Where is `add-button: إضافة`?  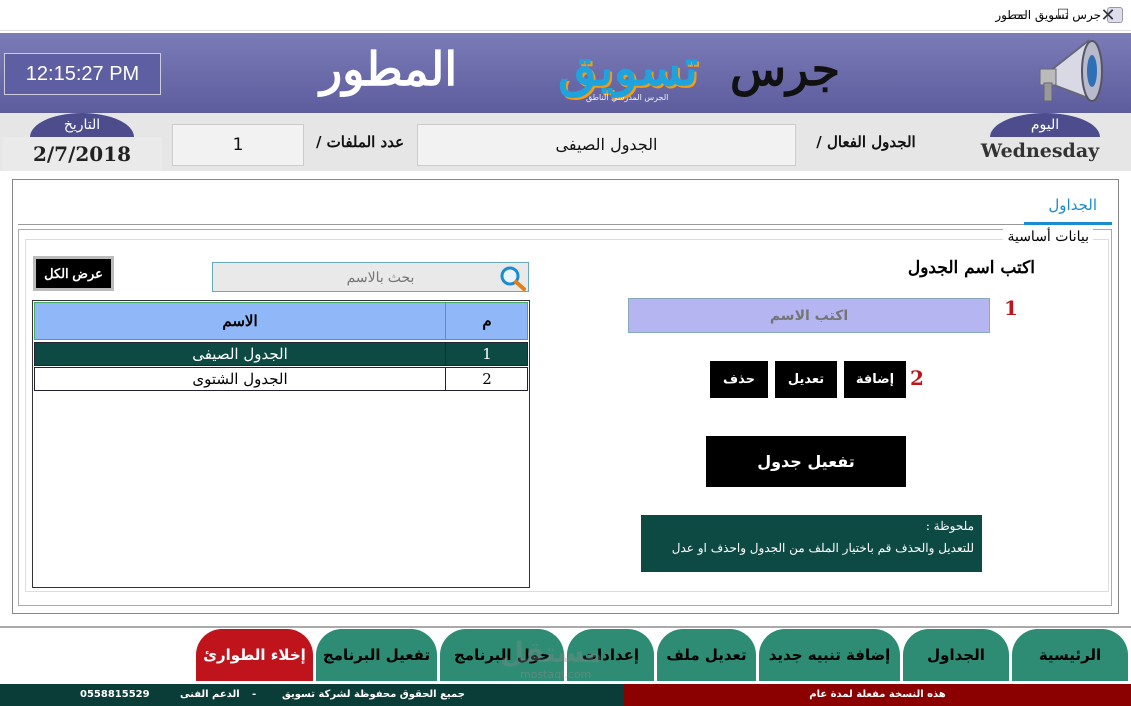
add-button: إضافة is located at coordinates (875, 379).